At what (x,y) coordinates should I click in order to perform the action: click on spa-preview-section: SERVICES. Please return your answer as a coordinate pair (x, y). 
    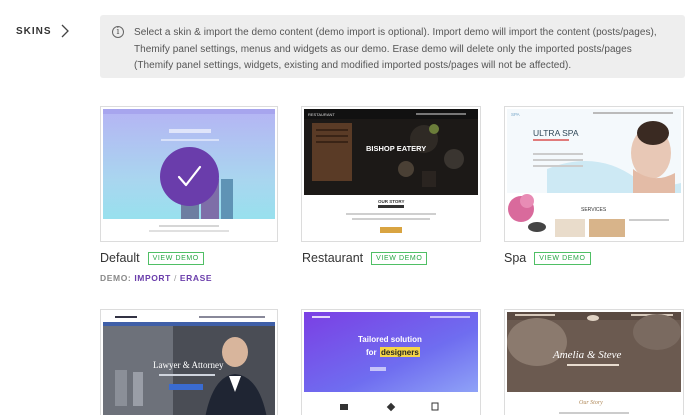
    Looking at the image, I should click on (594, 210).